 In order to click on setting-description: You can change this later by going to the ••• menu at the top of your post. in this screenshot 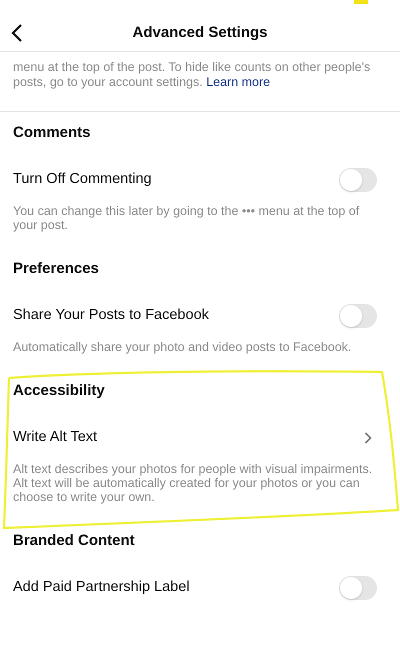, I will do `click(186, 218)`.